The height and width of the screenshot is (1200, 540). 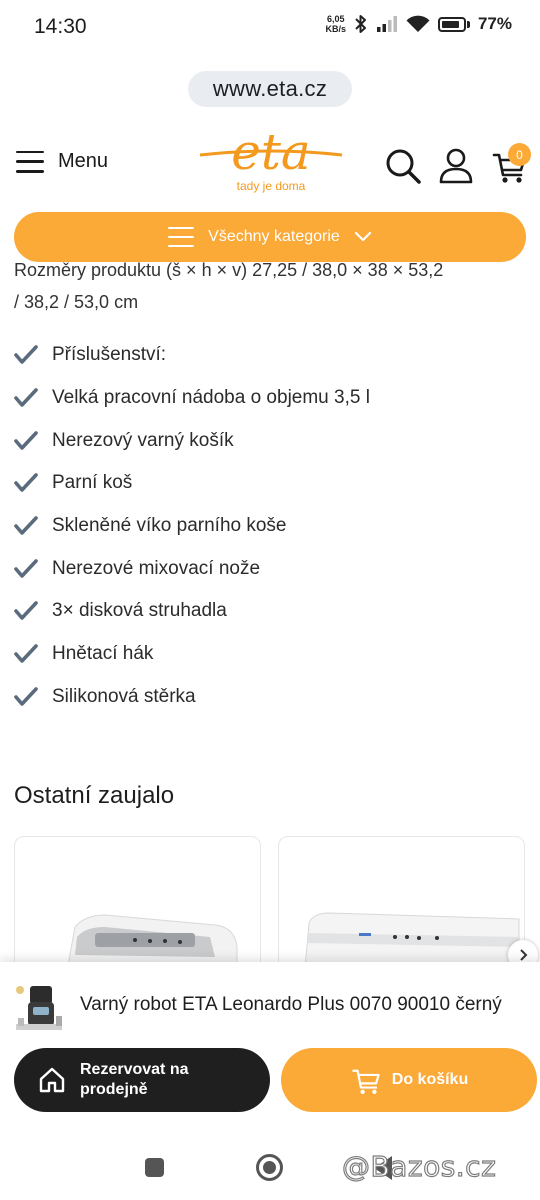 I want to click on list-item-text: 3× disková struhadla, so click(x=139, y=611).